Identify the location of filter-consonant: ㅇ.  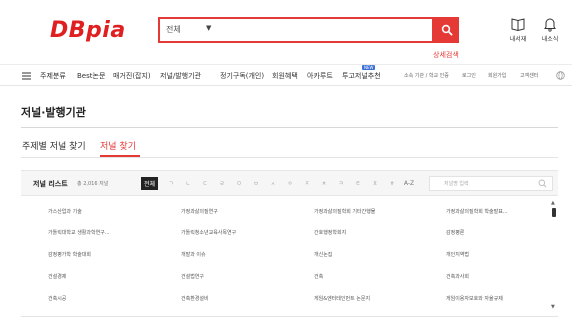
(290, 183).